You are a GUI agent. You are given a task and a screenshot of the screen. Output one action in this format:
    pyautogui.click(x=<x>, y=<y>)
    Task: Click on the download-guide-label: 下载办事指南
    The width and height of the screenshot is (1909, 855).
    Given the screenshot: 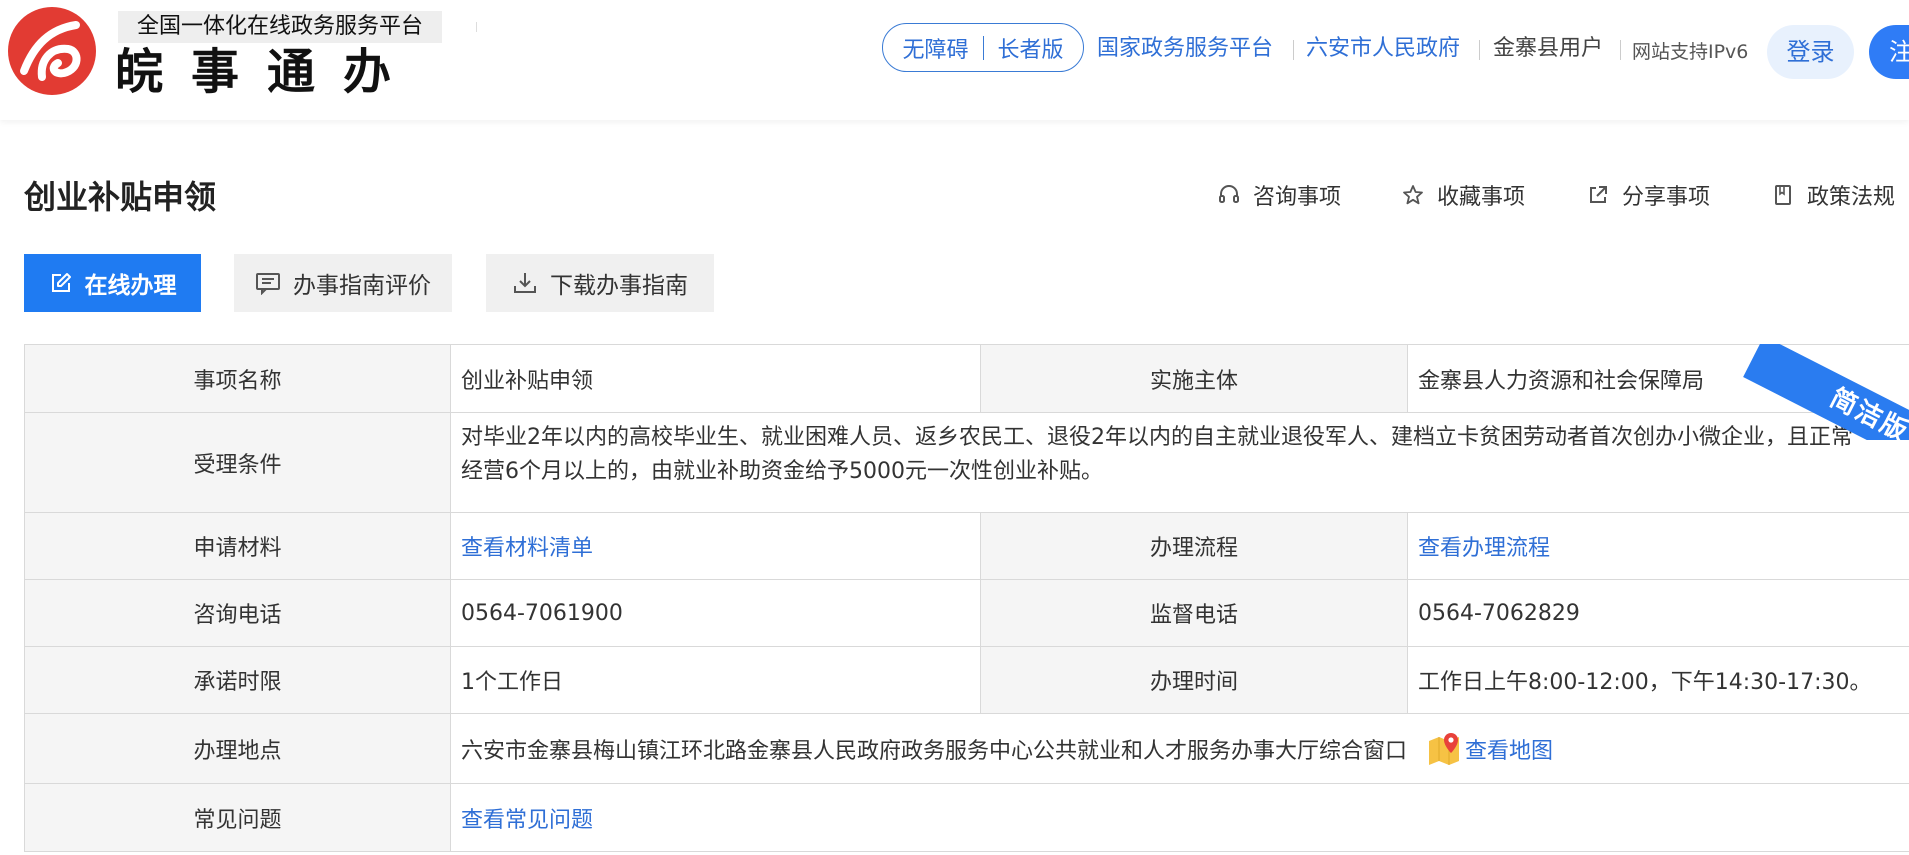 What is the action you would take?
    pyautogui.click(x=619, y=286)
    